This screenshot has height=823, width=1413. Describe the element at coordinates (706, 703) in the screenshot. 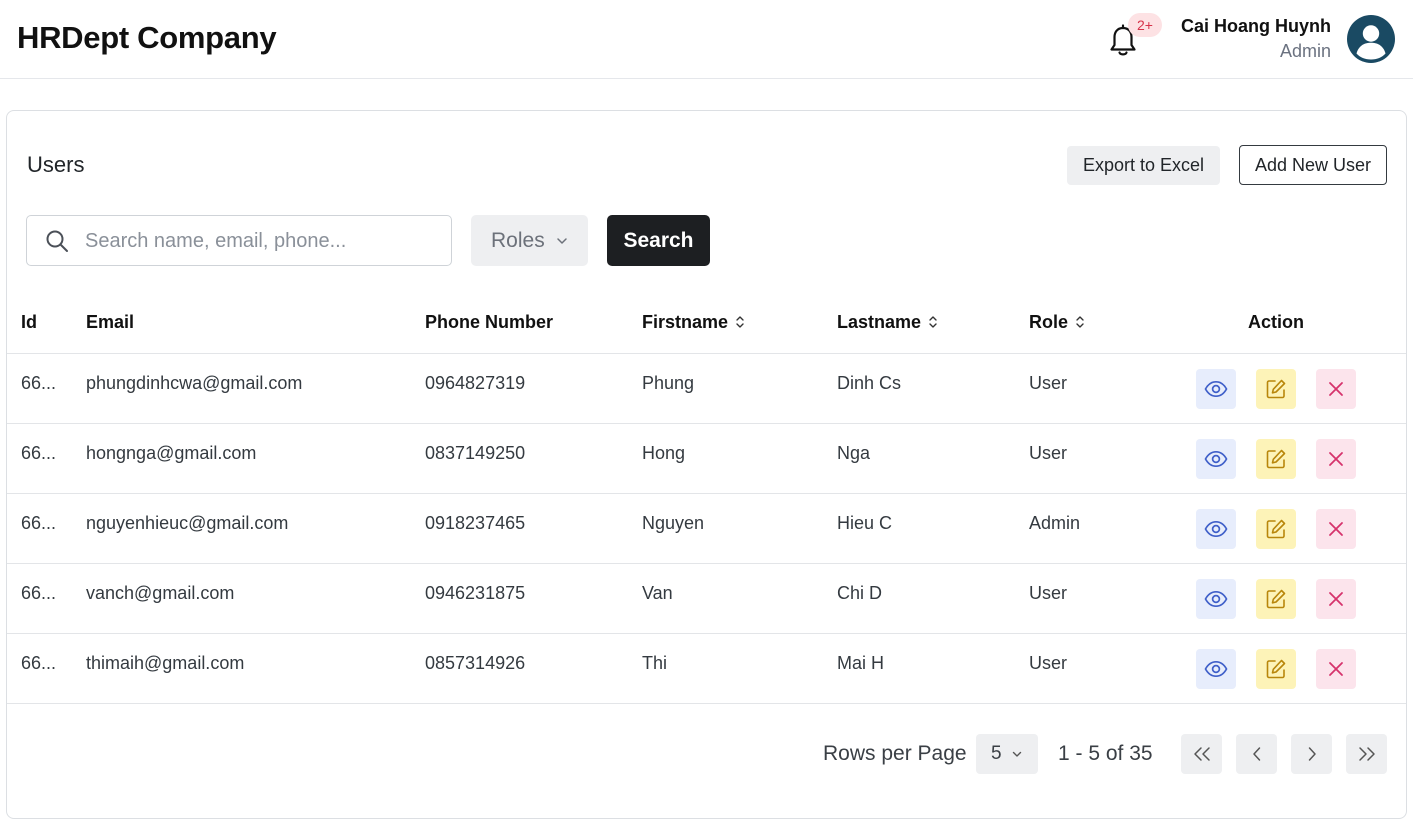

I see `table-divider` at that location.